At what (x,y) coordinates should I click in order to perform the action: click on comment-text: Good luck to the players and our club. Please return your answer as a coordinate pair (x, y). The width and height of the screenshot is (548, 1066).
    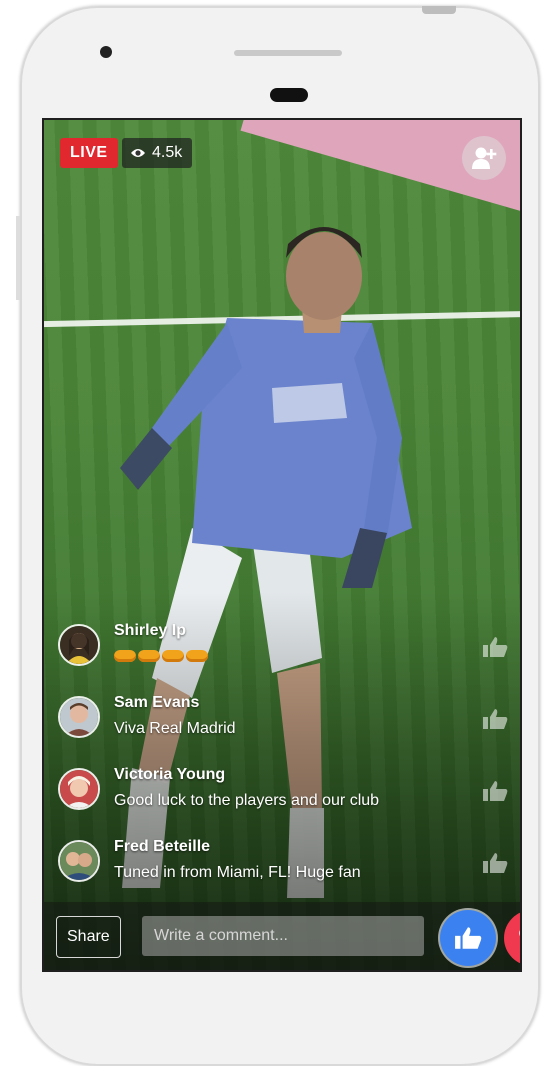
    Looking at the image, I should click on (247, 800).